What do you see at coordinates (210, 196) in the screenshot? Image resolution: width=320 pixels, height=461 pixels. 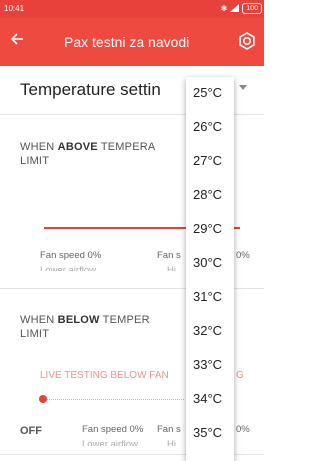 I see `temperature-option: 28°C` at bounding box center [210, 196].